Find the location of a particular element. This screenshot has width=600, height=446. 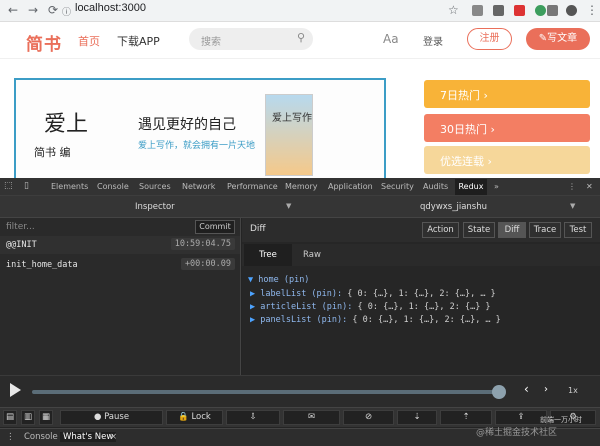

dispatcher-button: ✉ is located at coordinates (311, 417).